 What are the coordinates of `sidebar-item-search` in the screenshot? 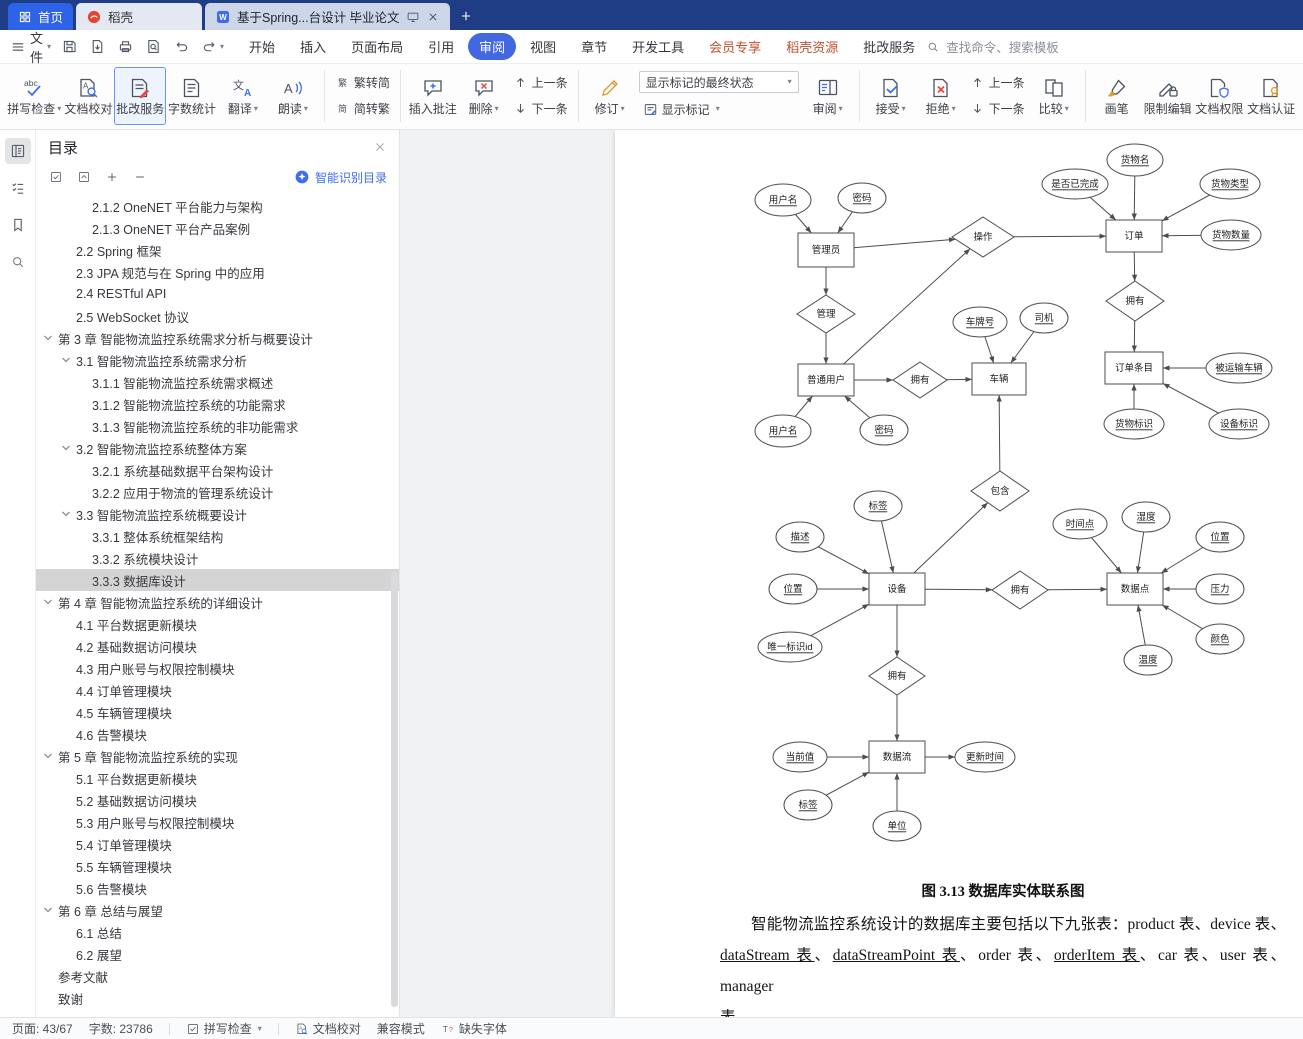 It's located at (18, 262).